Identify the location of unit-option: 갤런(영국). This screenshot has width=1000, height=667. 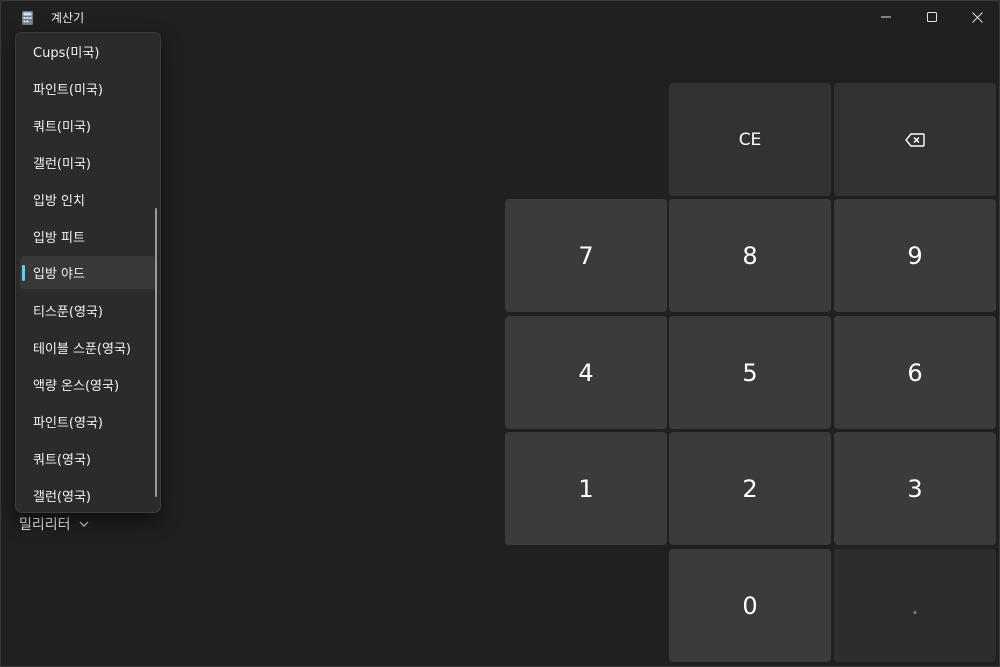
(88, 495).